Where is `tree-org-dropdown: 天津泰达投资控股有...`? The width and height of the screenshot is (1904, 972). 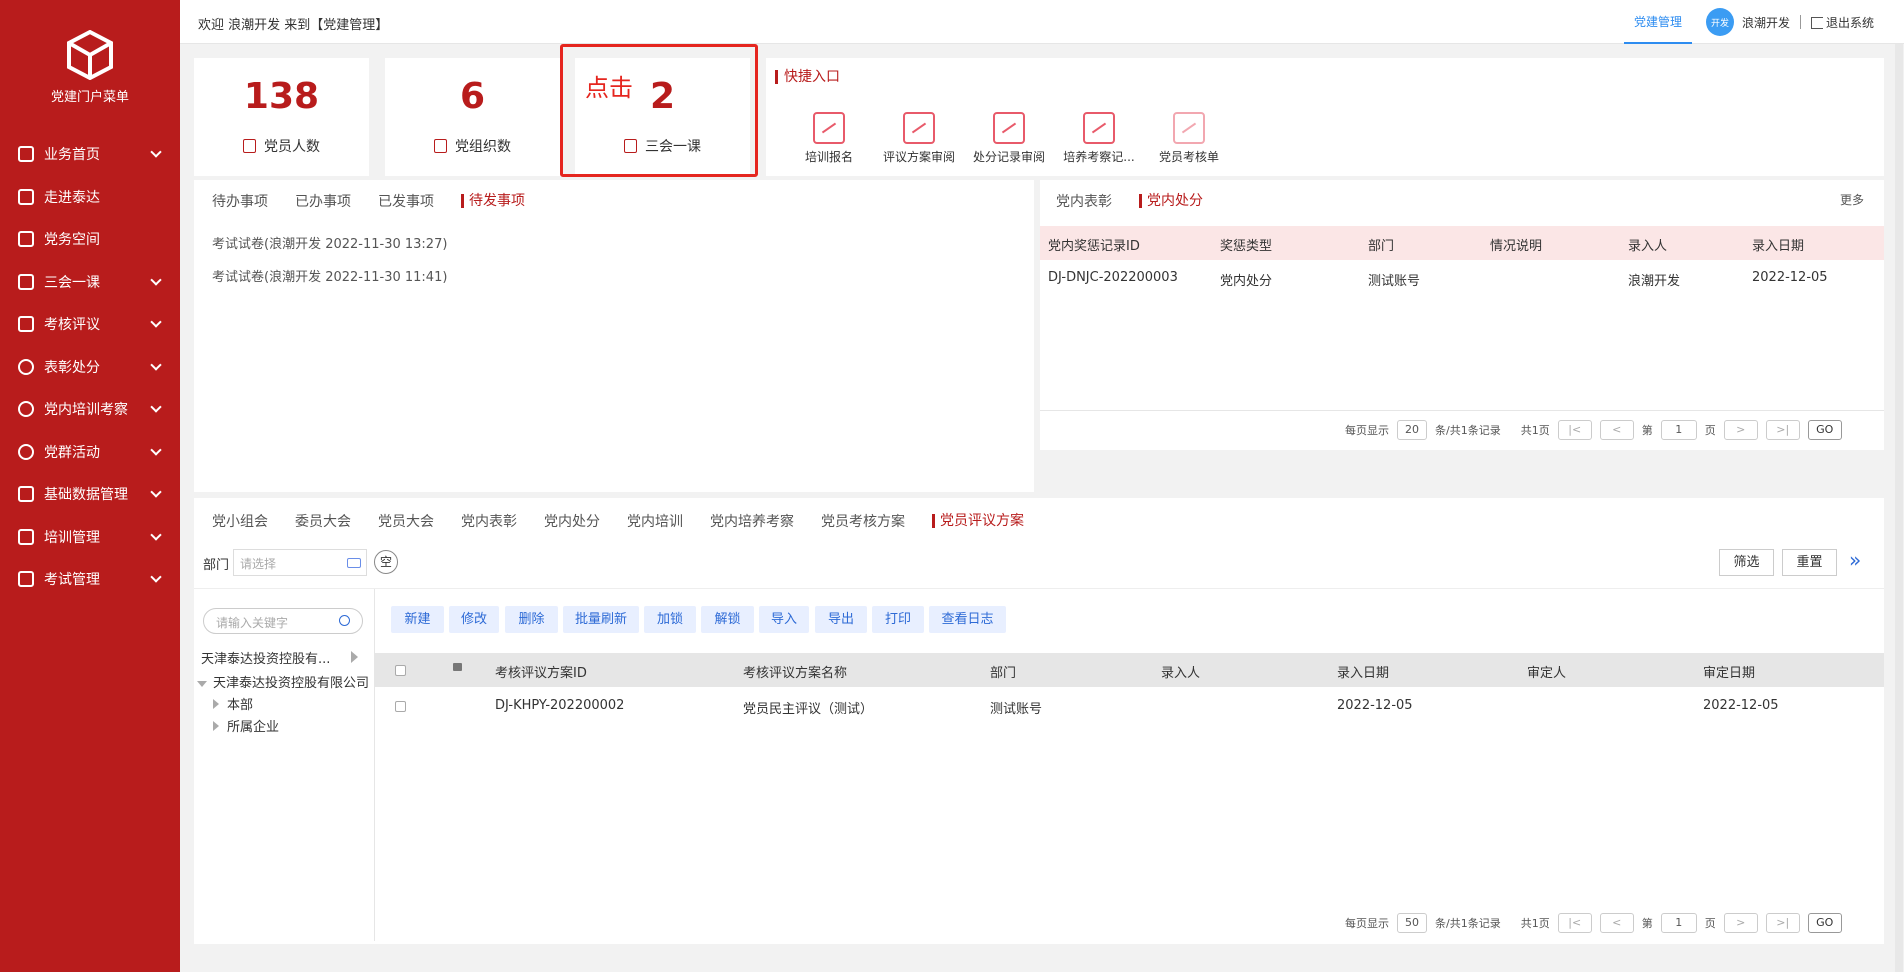
tree-org-dropdown: 天津泰达投资控股有... is located at coordinates (281, 657).